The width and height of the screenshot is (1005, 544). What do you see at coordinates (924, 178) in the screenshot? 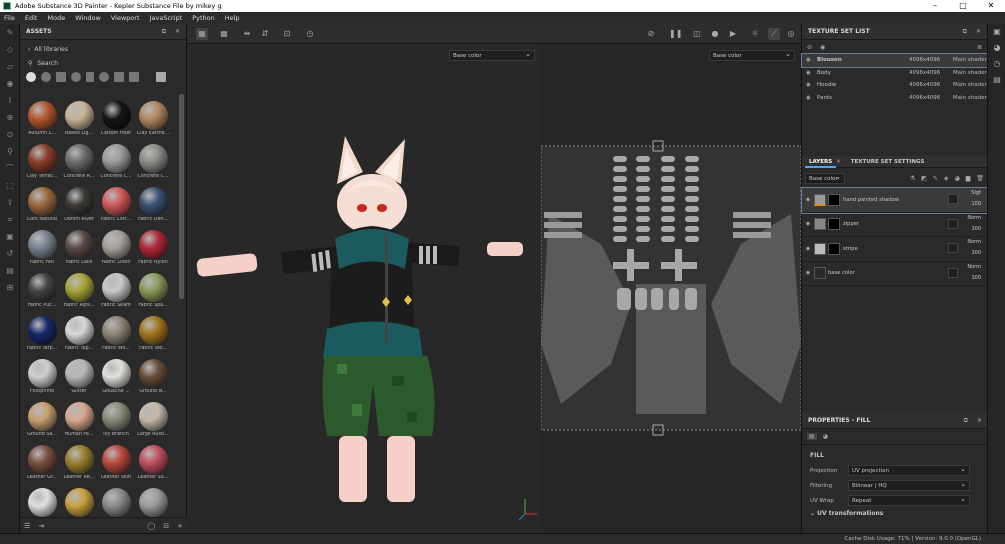
I see `add-mask-icon: ◩` at bounding box center [924, 178].